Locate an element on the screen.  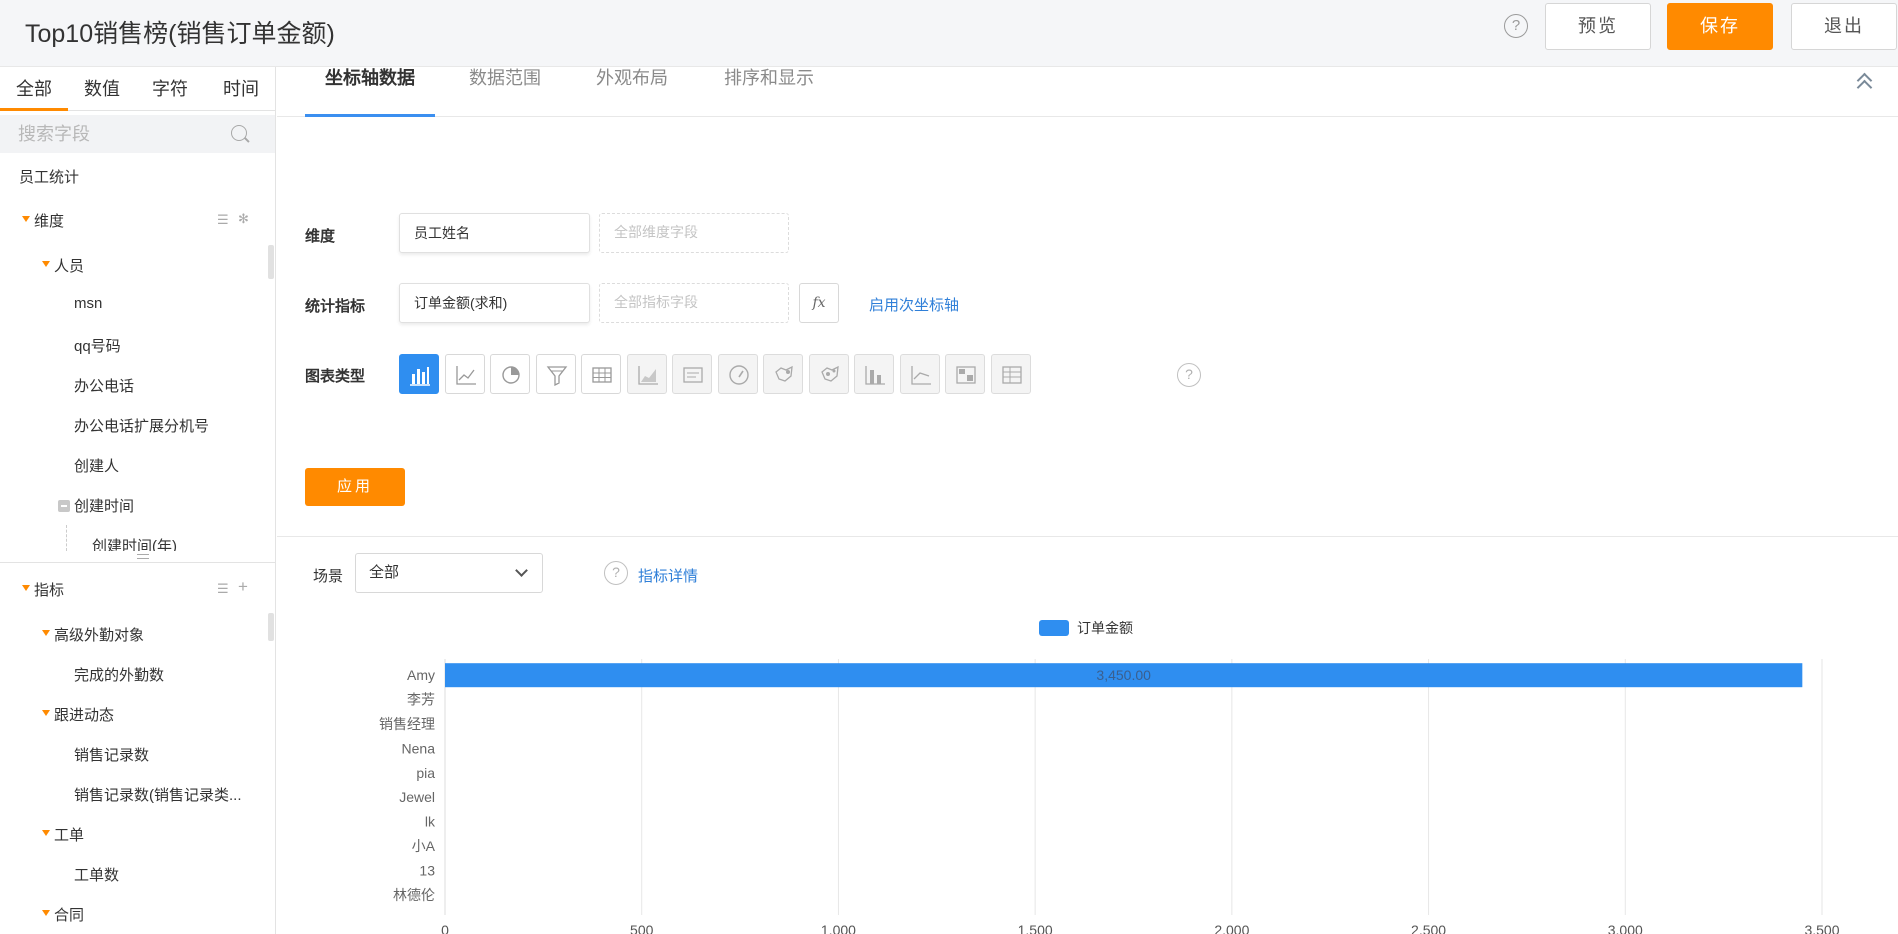
scene-select: 全部 is located at coordinates (449, 573).